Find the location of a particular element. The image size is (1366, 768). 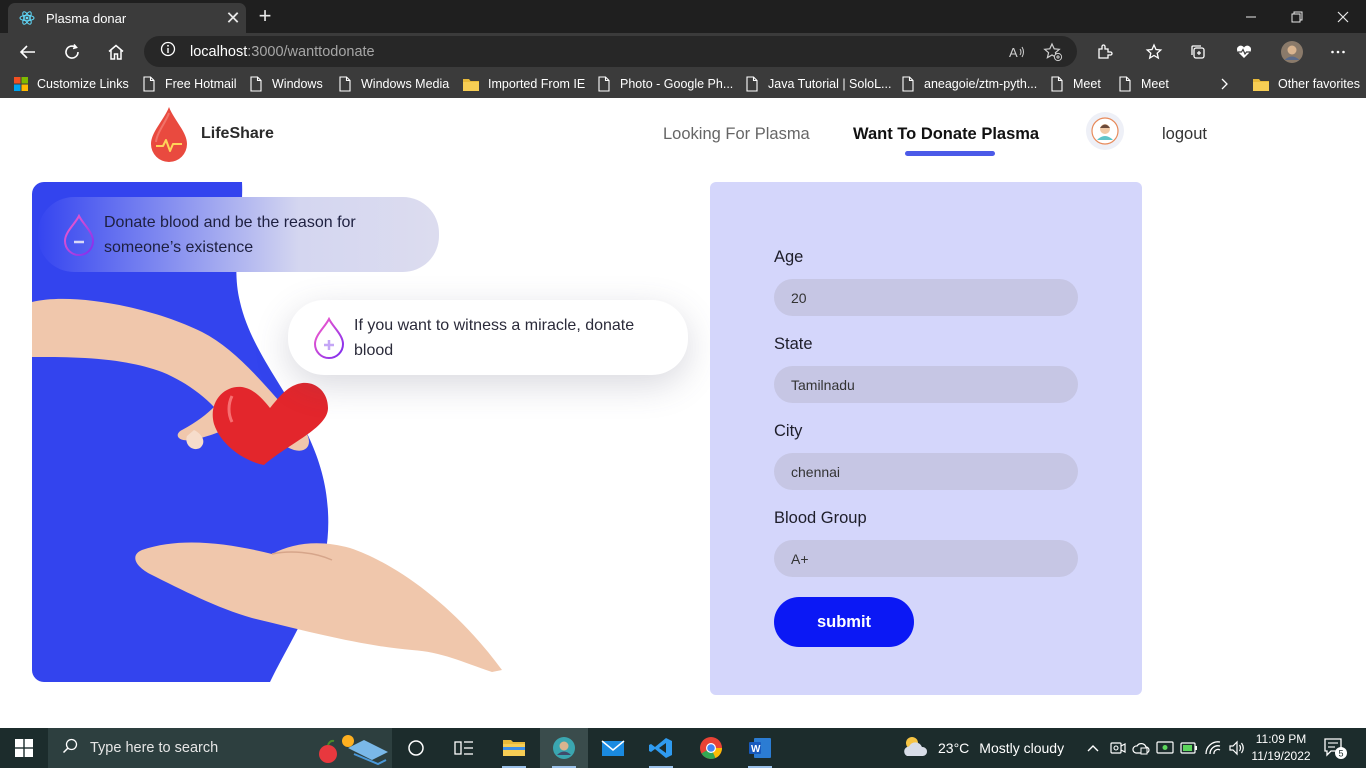

notification-center-icon: 5 is located at coordinates (1335, 748).